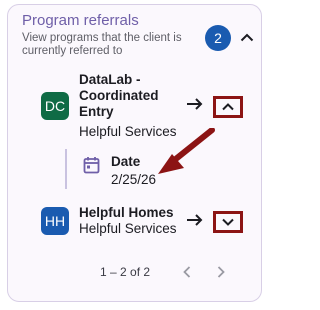 The width and height of the screenshot is (320, 310). What do you see at coordinates (55, 221) in the screenshot?
I see `referral-avatar: HH` at bounding box center [55, 221].